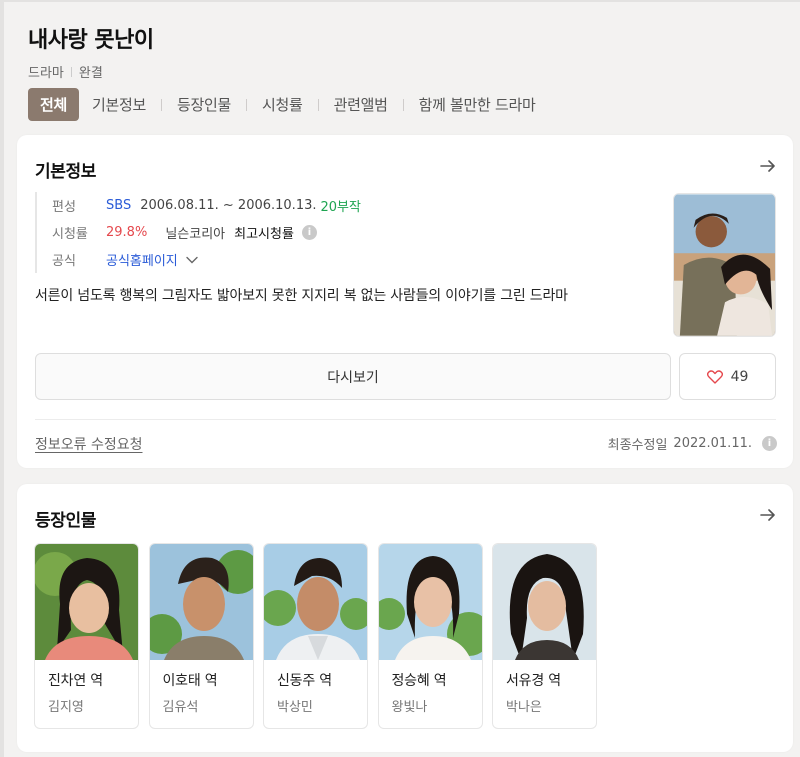  I want to click on tab-ratings: 시청률, so click(282, 104).